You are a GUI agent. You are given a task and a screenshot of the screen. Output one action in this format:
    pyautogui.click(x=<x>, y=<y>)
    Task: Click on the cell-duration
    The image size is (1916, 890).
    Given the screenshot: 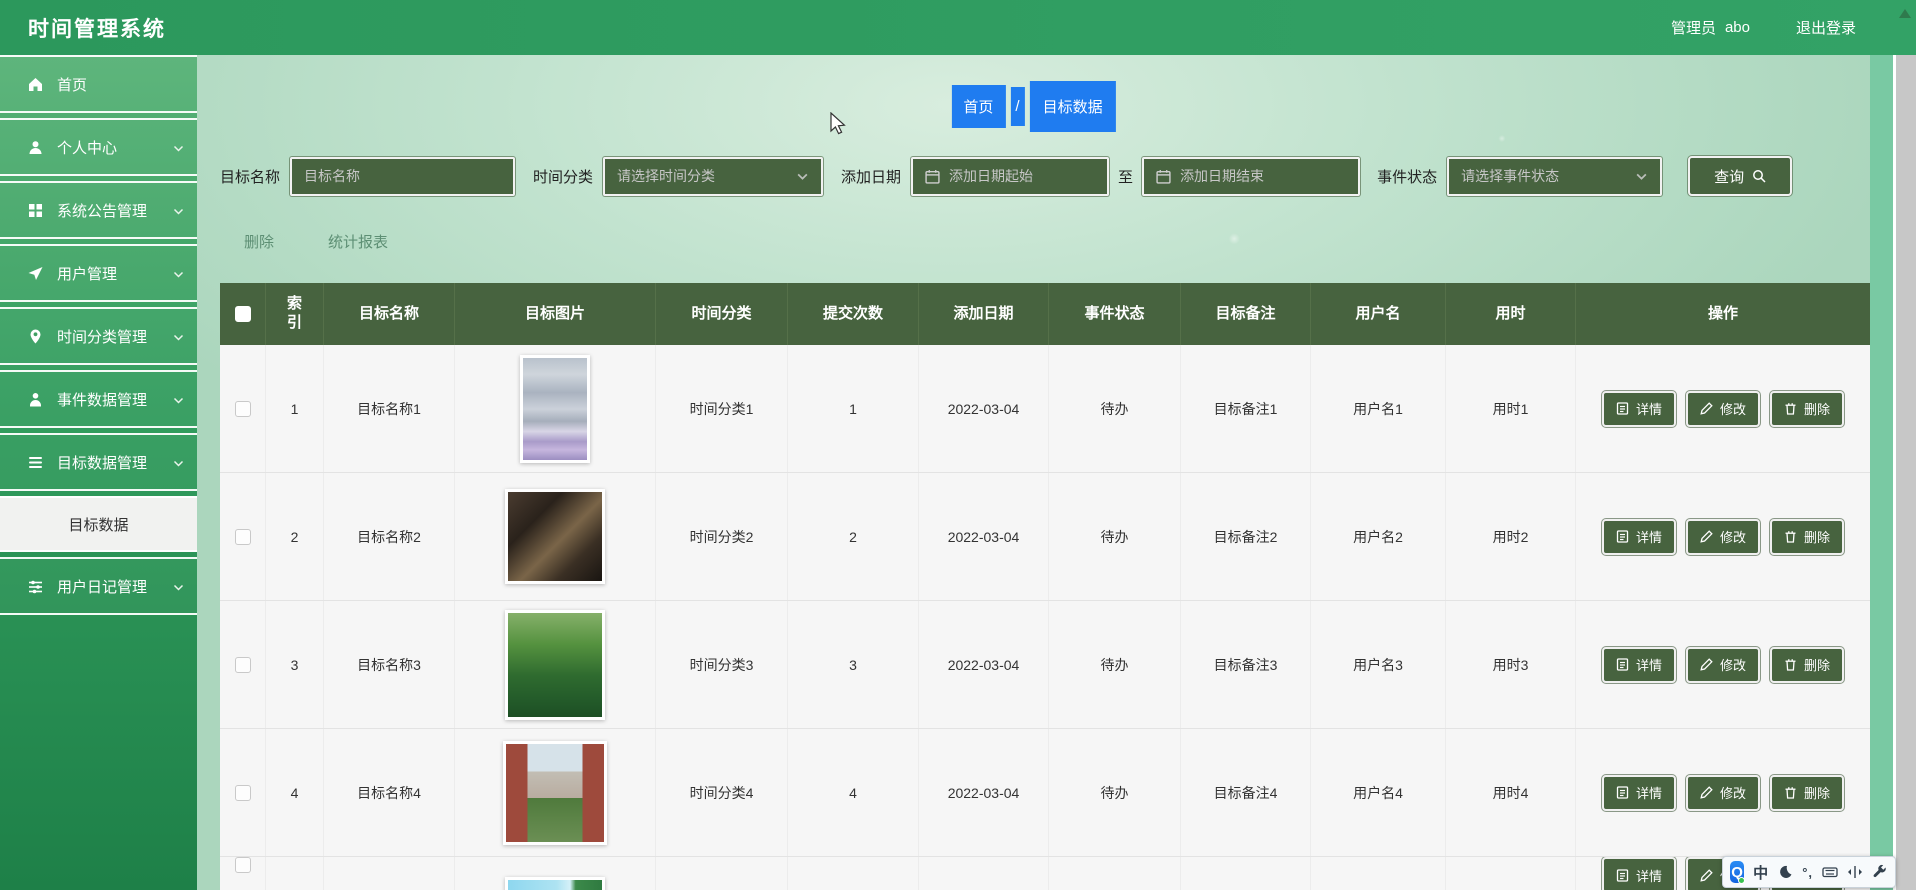 What is the action you would take?
    pyautogui.click(x=1511, y=873)
    